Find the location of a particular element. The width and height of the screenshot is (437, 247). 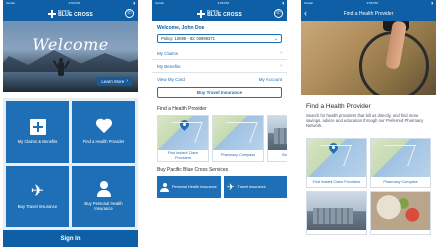

tile-buy-personal-health: Buy Personal Health Insurance is located at coordinates (103, 196).